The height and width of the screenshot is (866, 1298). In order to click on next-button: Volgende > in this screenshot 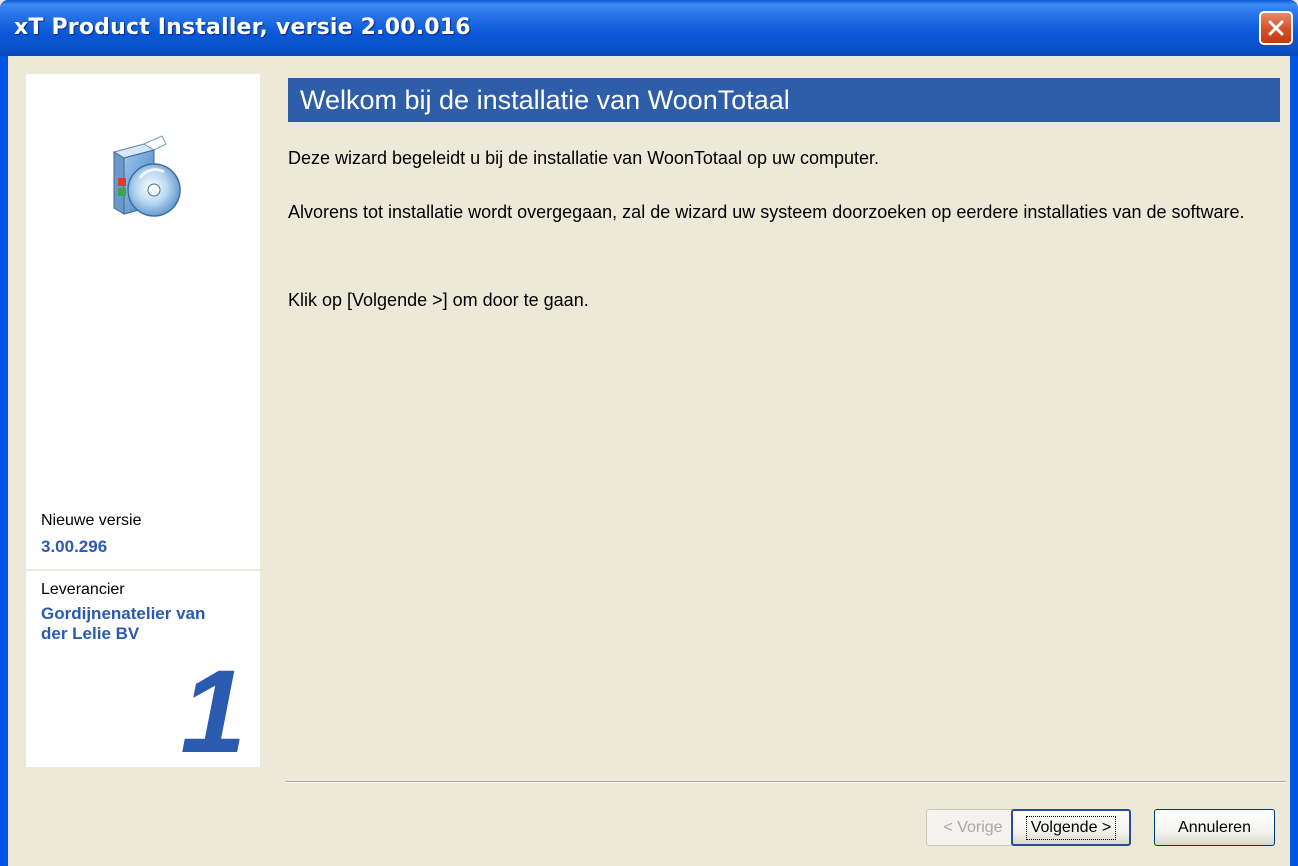, I will do `click(1071, 827)`.